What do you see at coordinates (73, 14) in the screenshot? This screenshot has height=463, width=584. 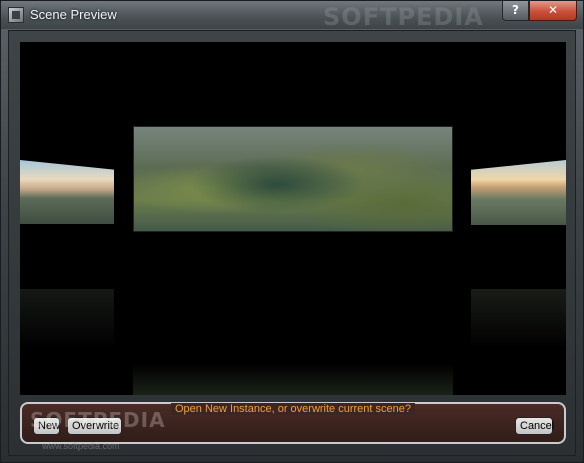 I see `window-title: Scene Preview` at bounding box center [73, 14].